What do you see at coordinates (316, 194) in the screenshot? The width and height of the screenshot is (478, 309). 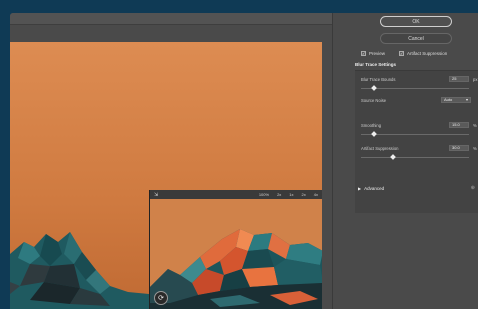 I see `zoom-4x: 4x` at bounding box center [316, 194].